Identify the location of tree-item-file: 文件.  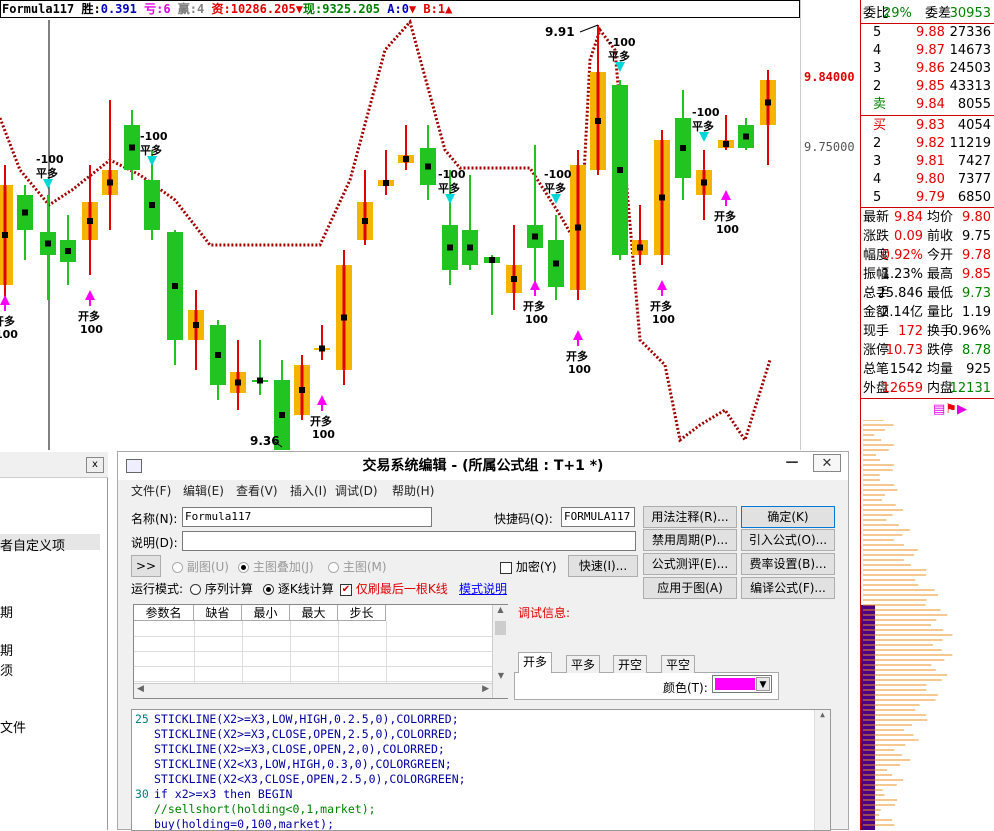
(13, 726).